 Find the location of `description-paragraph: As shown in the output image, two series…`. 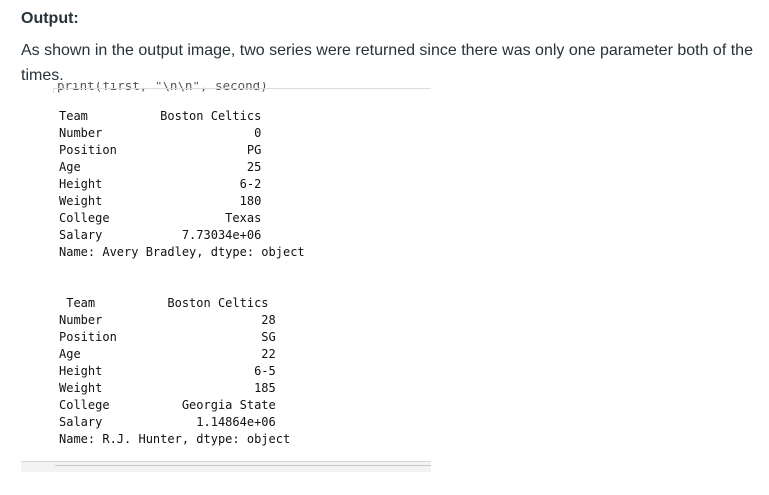

description-paragraph: As shown in the output image, two series… is located at coordinates (387, 63).